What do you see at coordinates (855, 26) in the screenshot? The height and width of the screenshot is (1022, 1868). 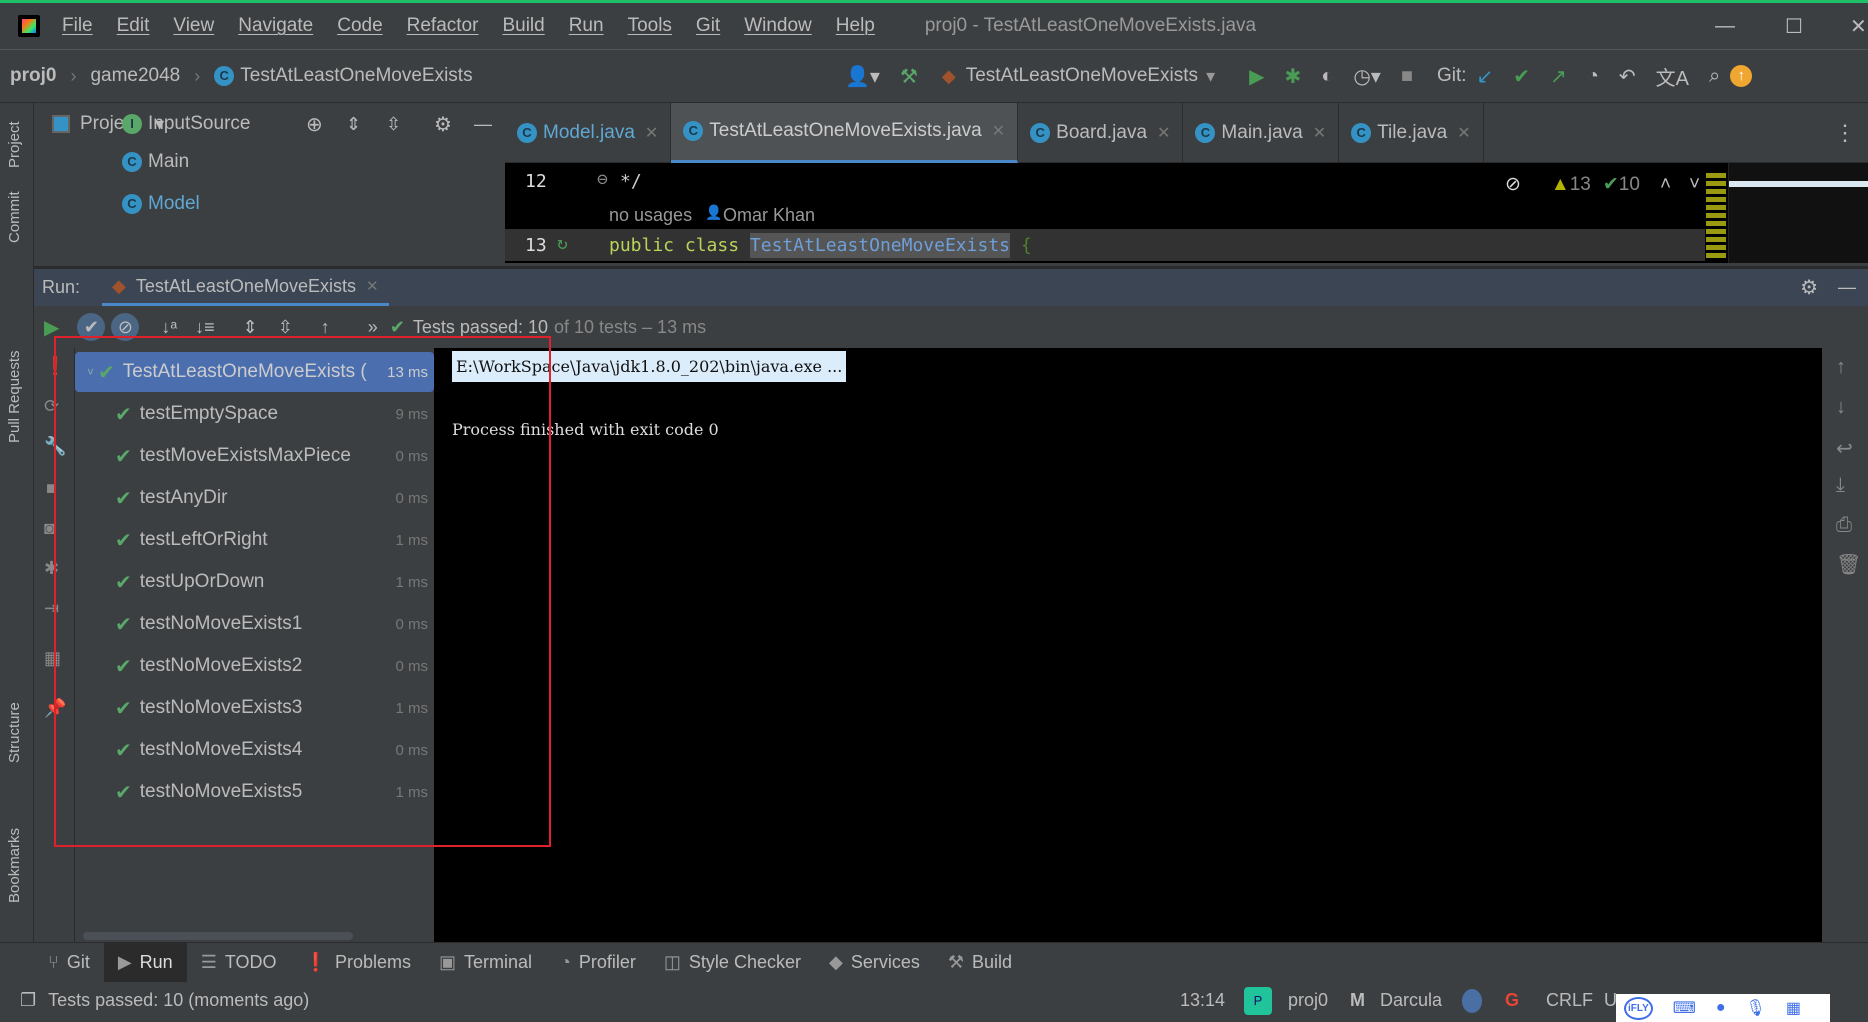 I see `menu-help: Help` at bounding box center [855, 26].